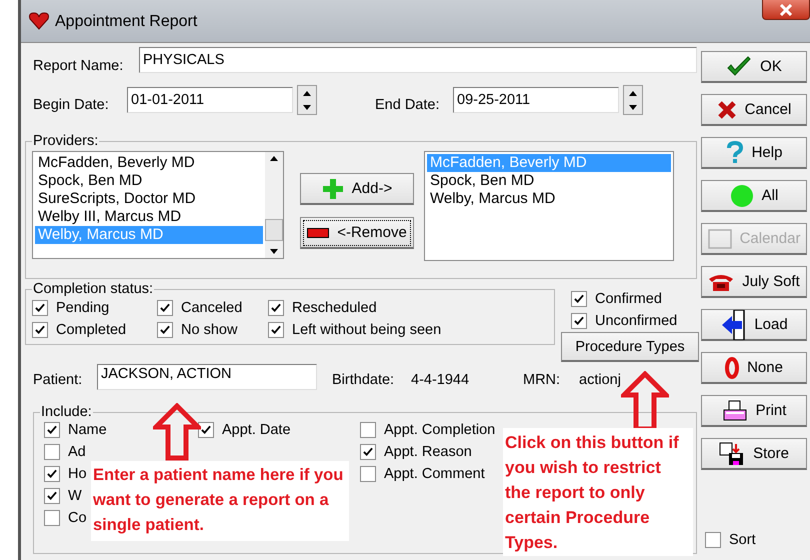  Describe the element at coordinates (536, 100) in the screenshot. I see `date-field: 09-25-2011` at that location.